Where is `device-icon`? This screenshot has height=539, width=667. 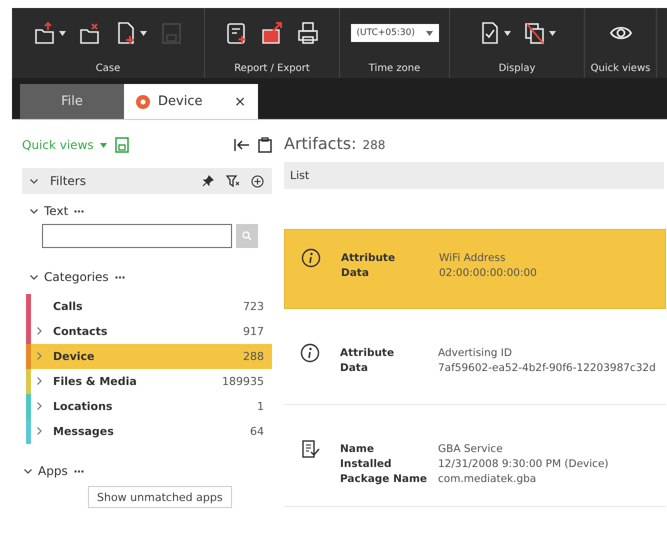
device-icon is located at coordinates (143, 101).